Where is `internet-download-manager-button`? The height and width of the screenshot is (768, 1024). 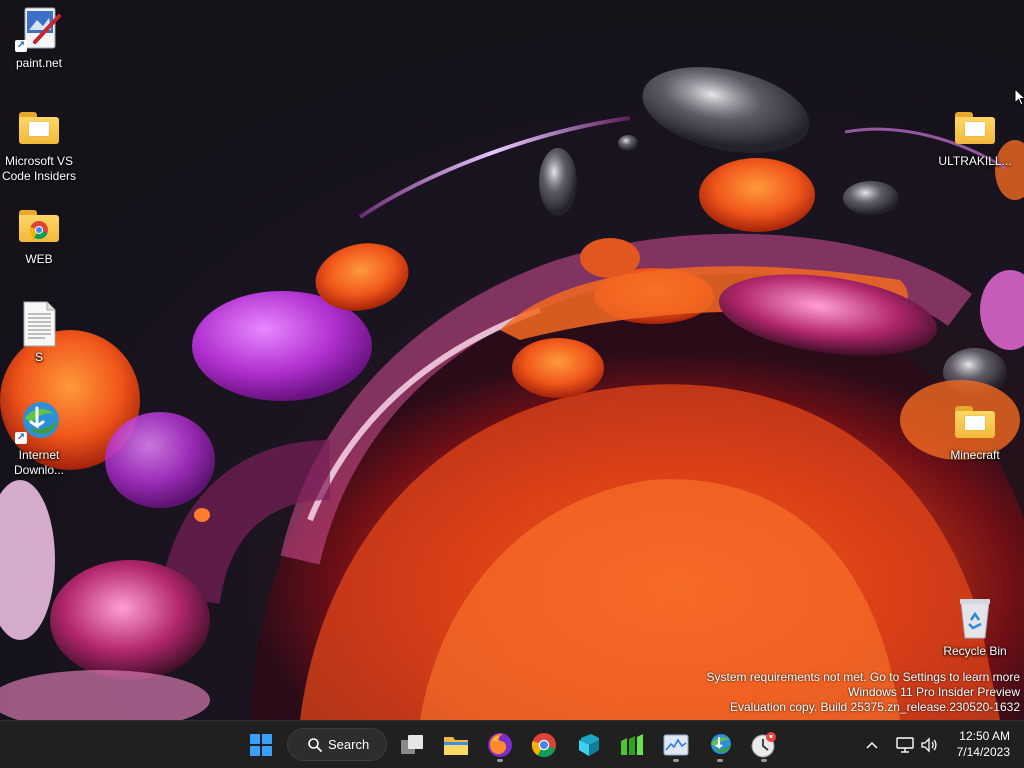 internet-download-manager-button is located at coordinates (720, 745).